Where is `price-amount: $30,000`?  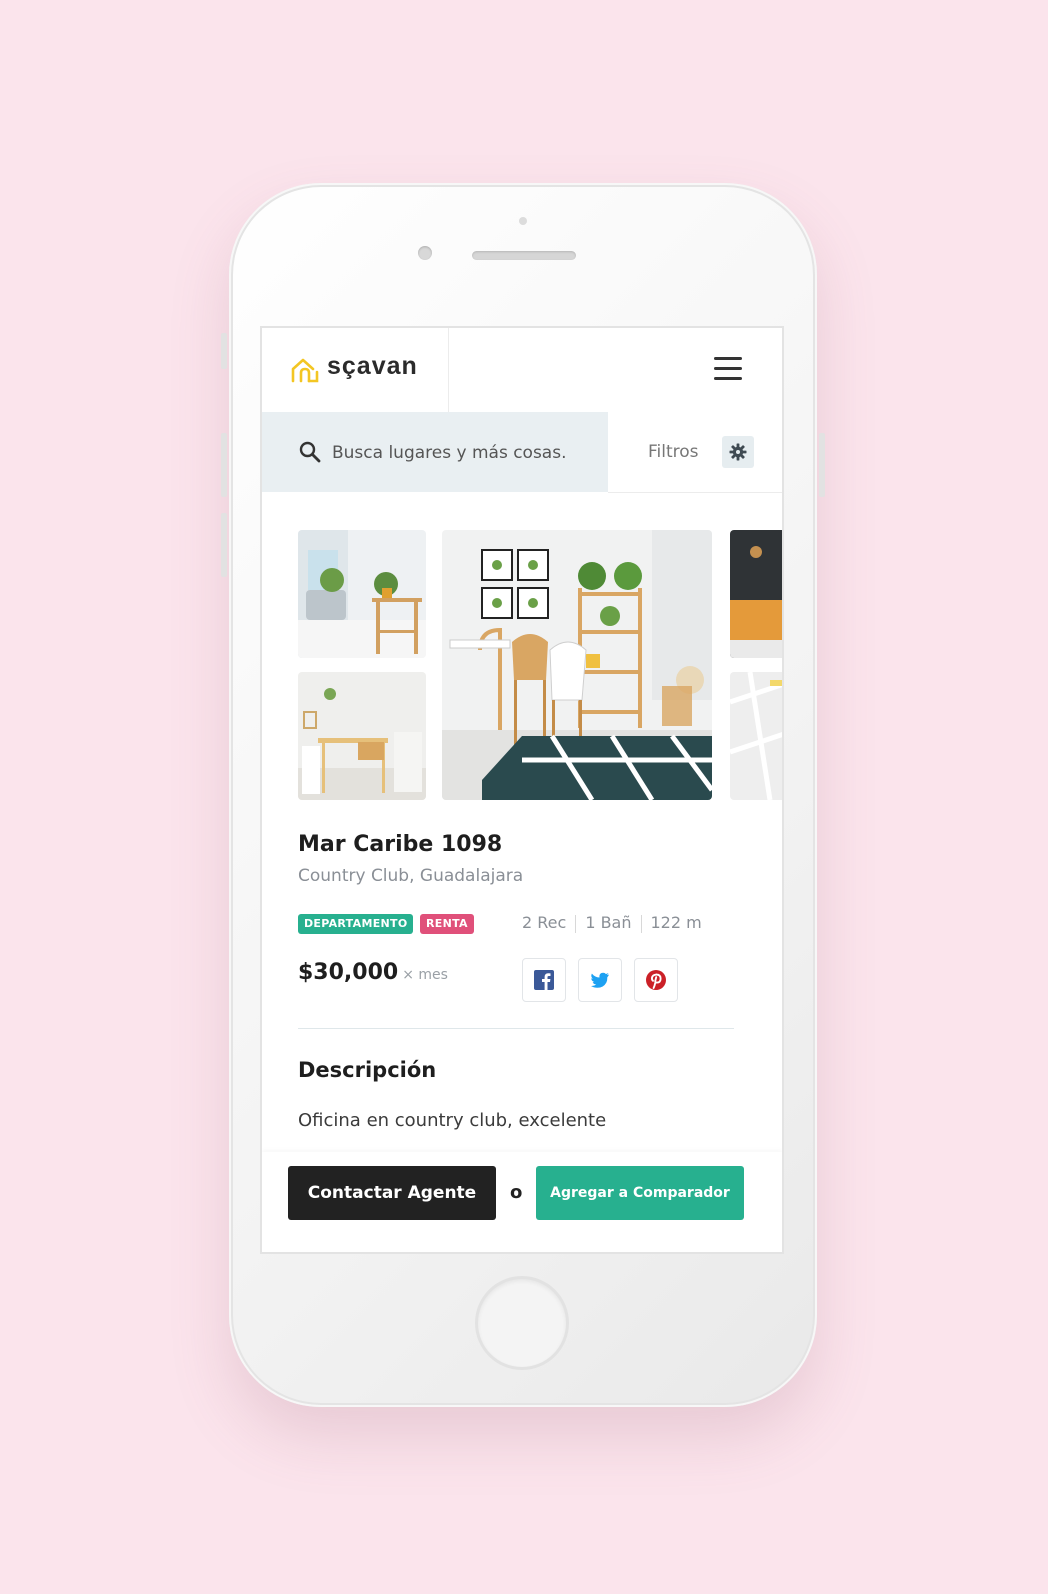 price-amount: $30,000 is located at coordinates (348, 972).